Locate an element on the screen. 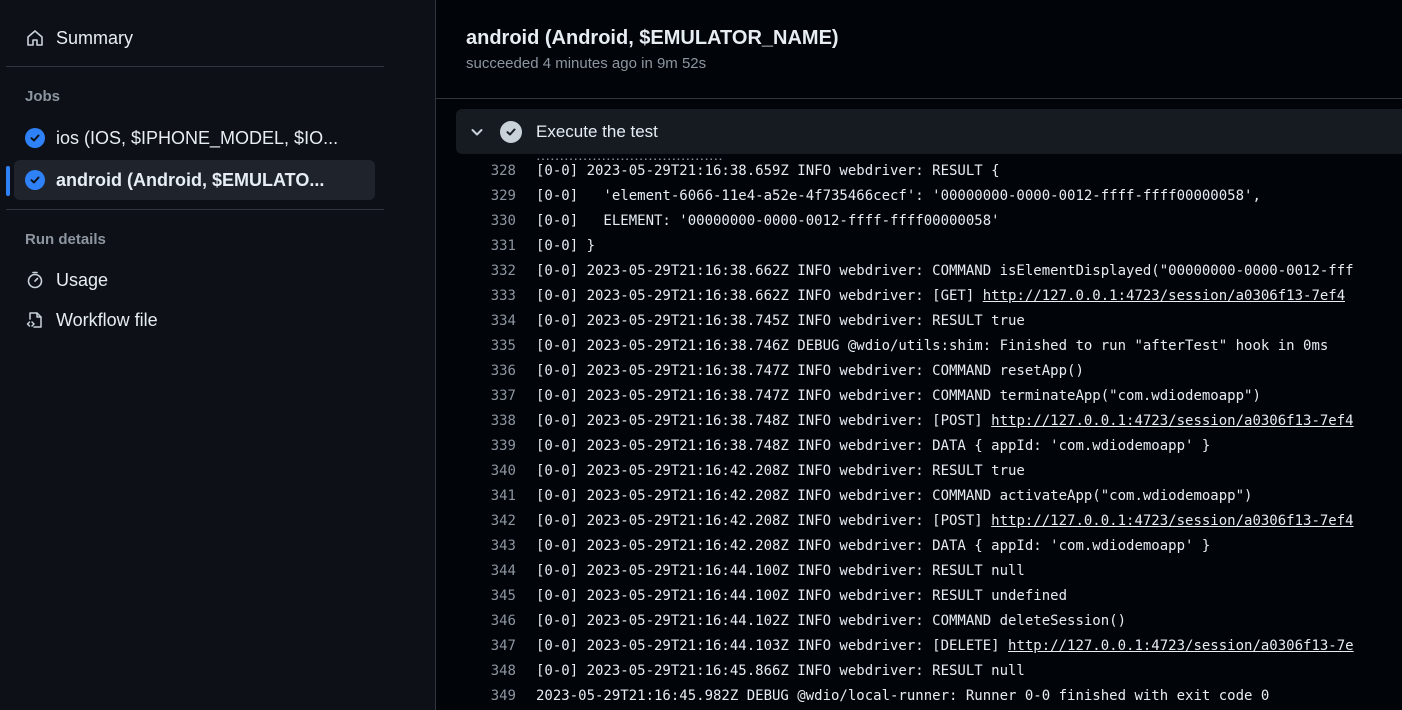 This screenshot has width=1402, height=710. jobs-heading: Jobs is located at coordinates (43, 96).